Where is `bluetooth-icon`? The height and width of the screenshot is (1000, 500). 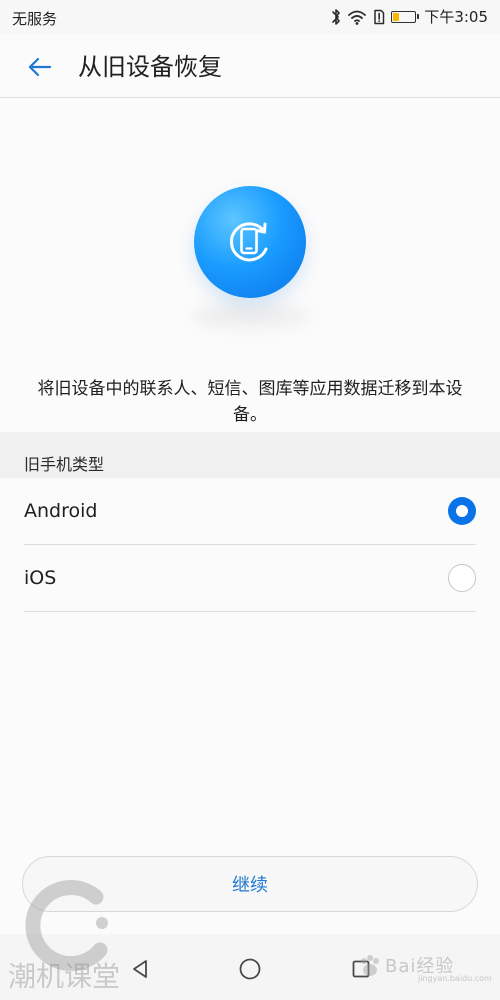
bluetooth-icon is located at coordinates (336, 17).